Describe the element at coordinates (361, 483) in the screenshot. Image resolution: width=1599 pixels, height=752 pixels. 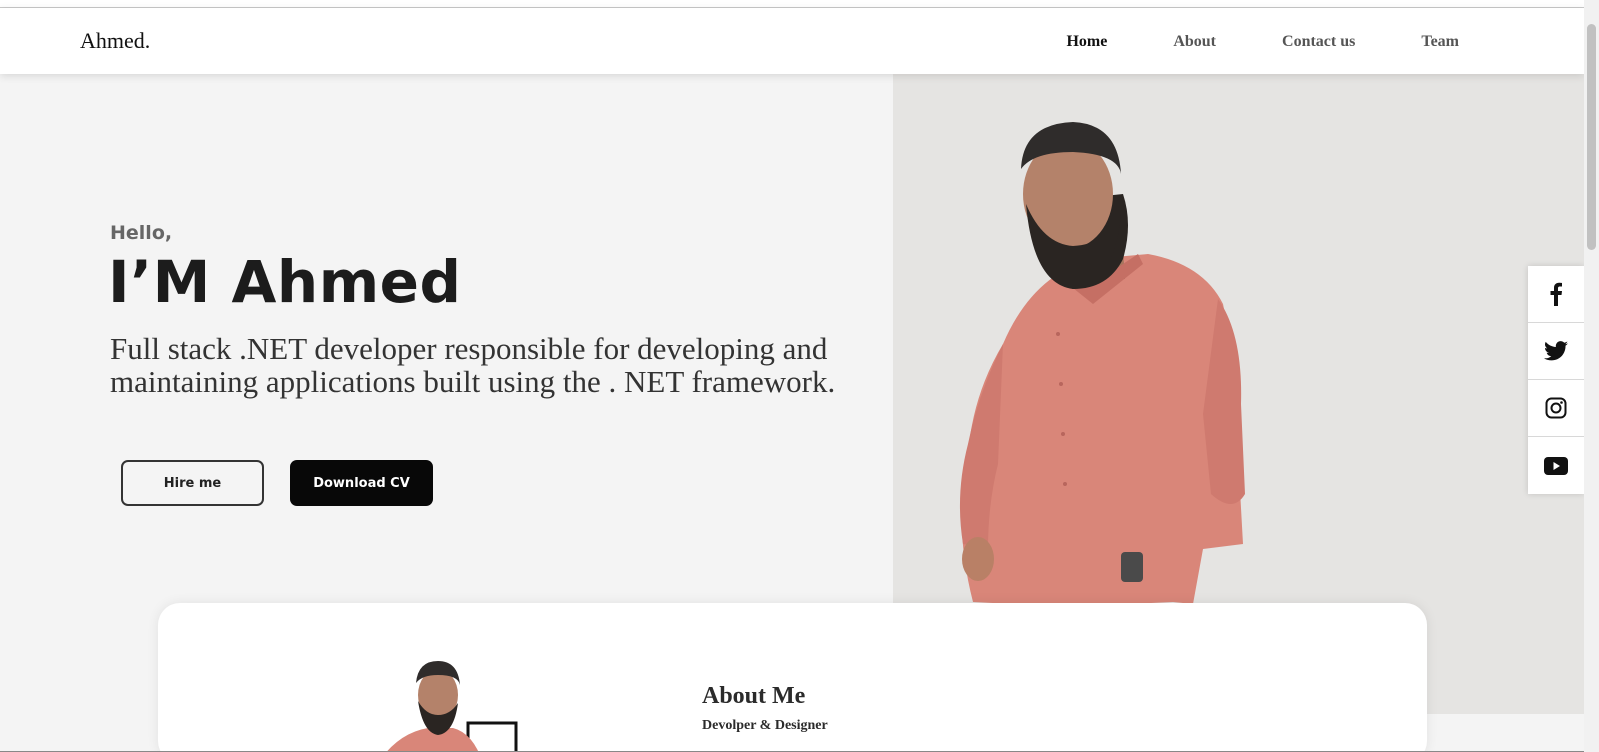
I see `download-cv-button: Download CV` at that location.